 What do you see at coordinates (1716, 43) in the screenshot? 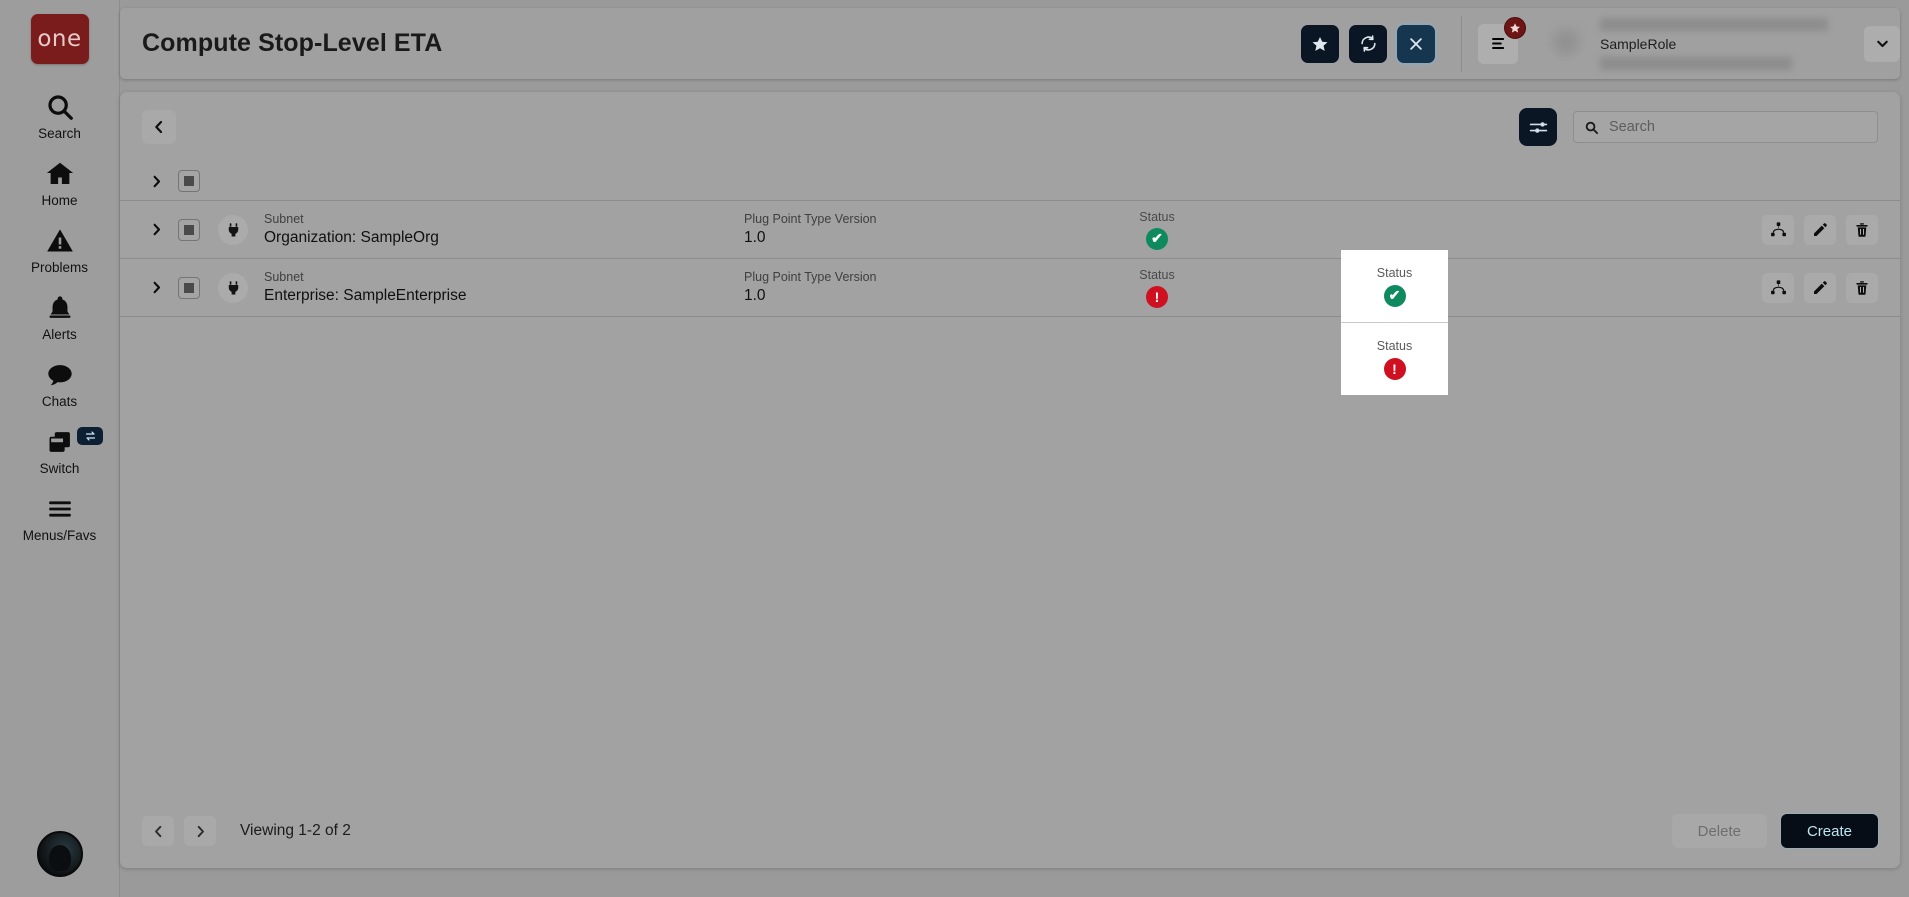
I see `user-info: SampleRole` at bounding box center [1716, 43].